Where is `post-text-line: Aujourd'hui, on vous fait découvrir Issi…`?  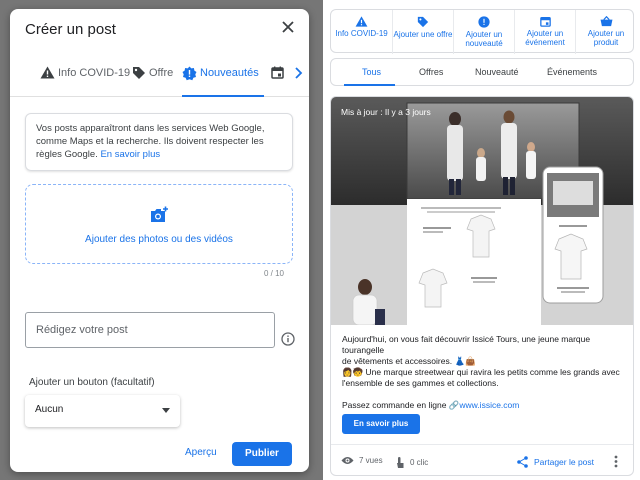
post-text-line: Aujourd'hui, on vous fait découvrir Issi… is located at coordinates (466, 344).